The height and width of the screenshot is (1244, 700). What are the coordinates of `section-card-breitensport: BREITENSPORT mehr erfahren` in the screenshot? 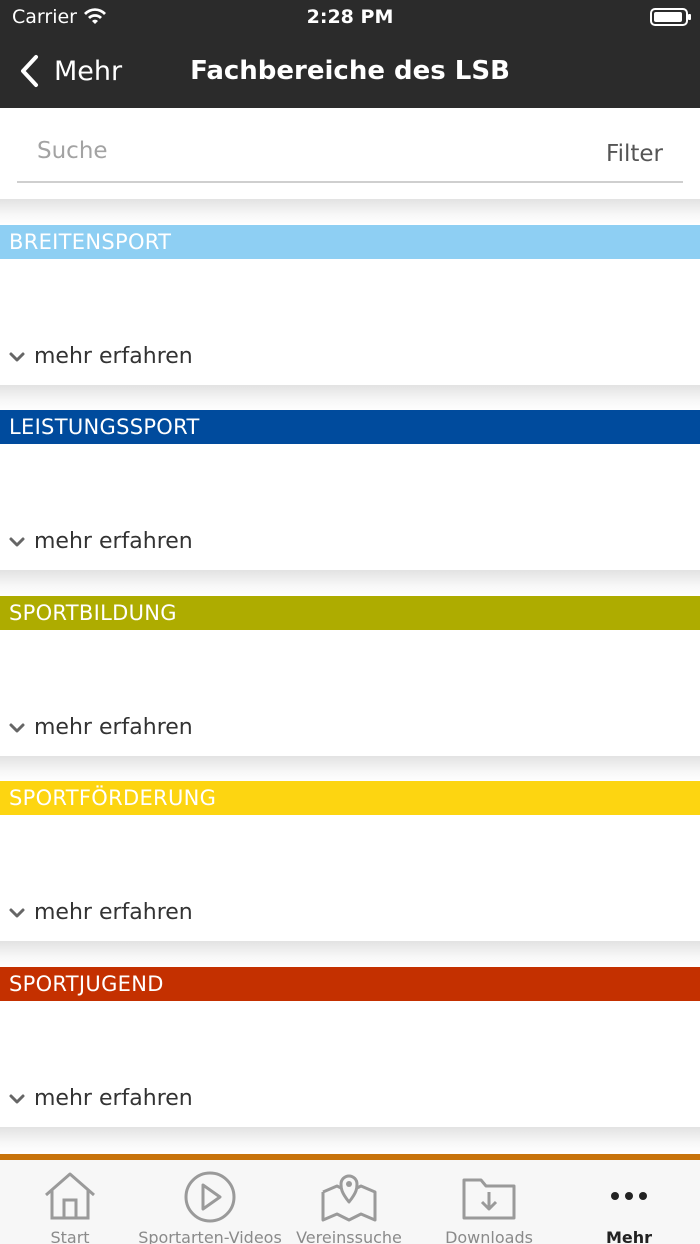 It's located at (350, 305).